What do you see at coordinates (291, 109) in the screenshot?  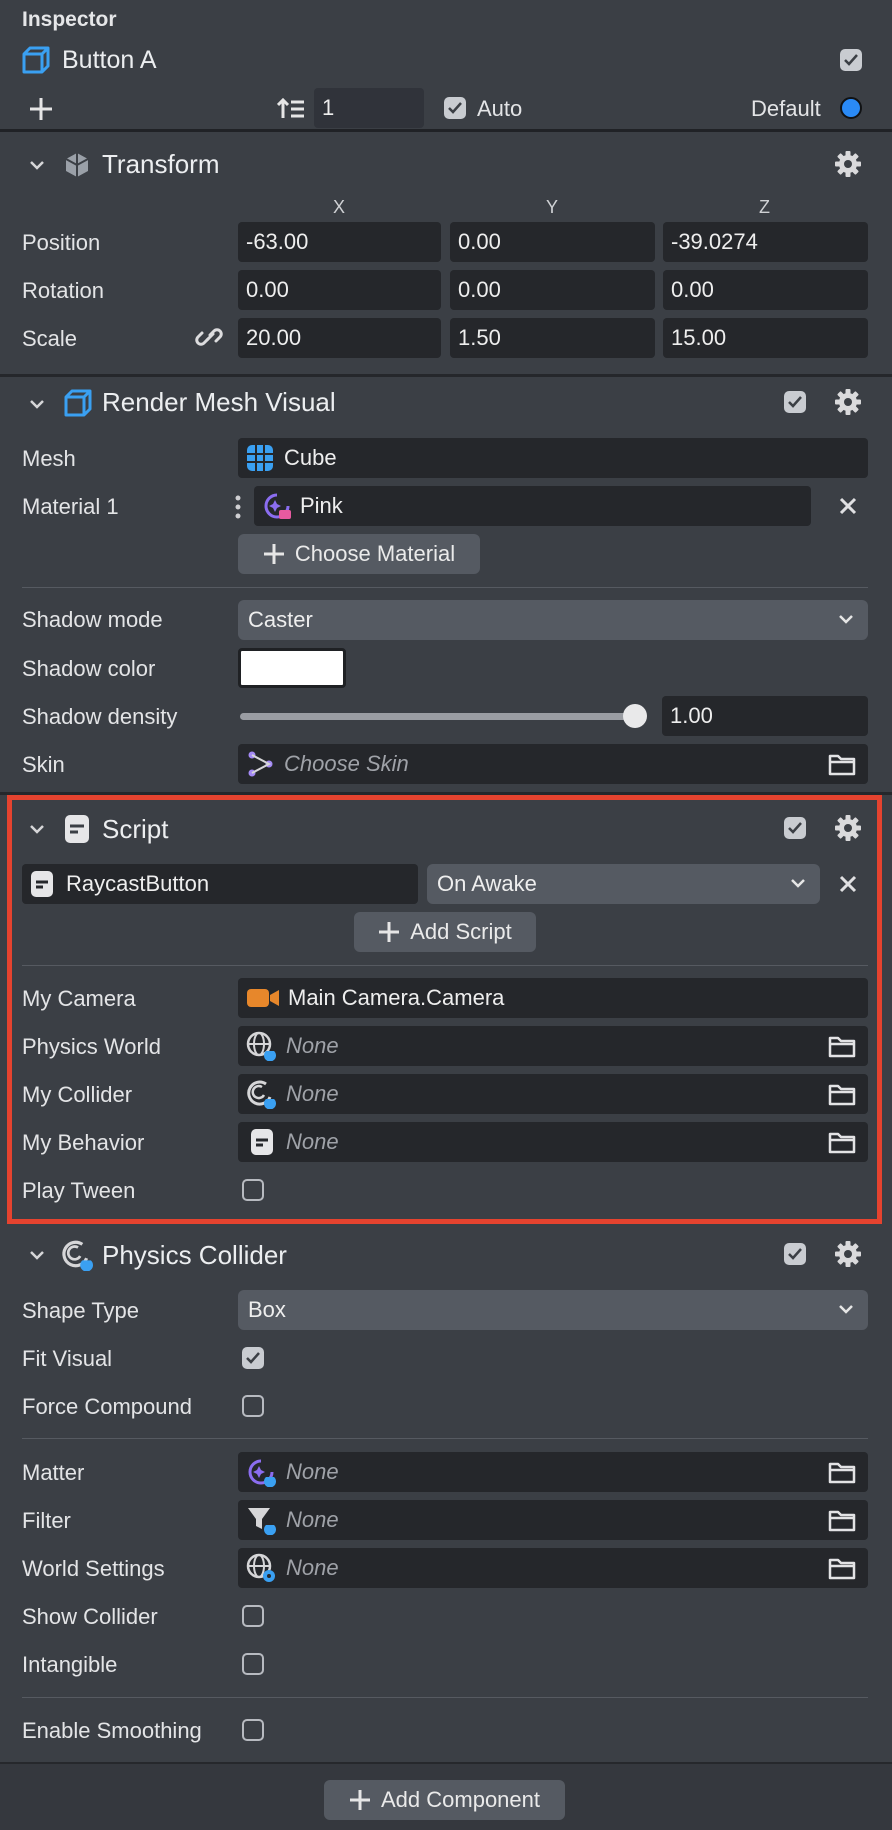 I see `layer-order-icon` at bounding box center [291, 109].